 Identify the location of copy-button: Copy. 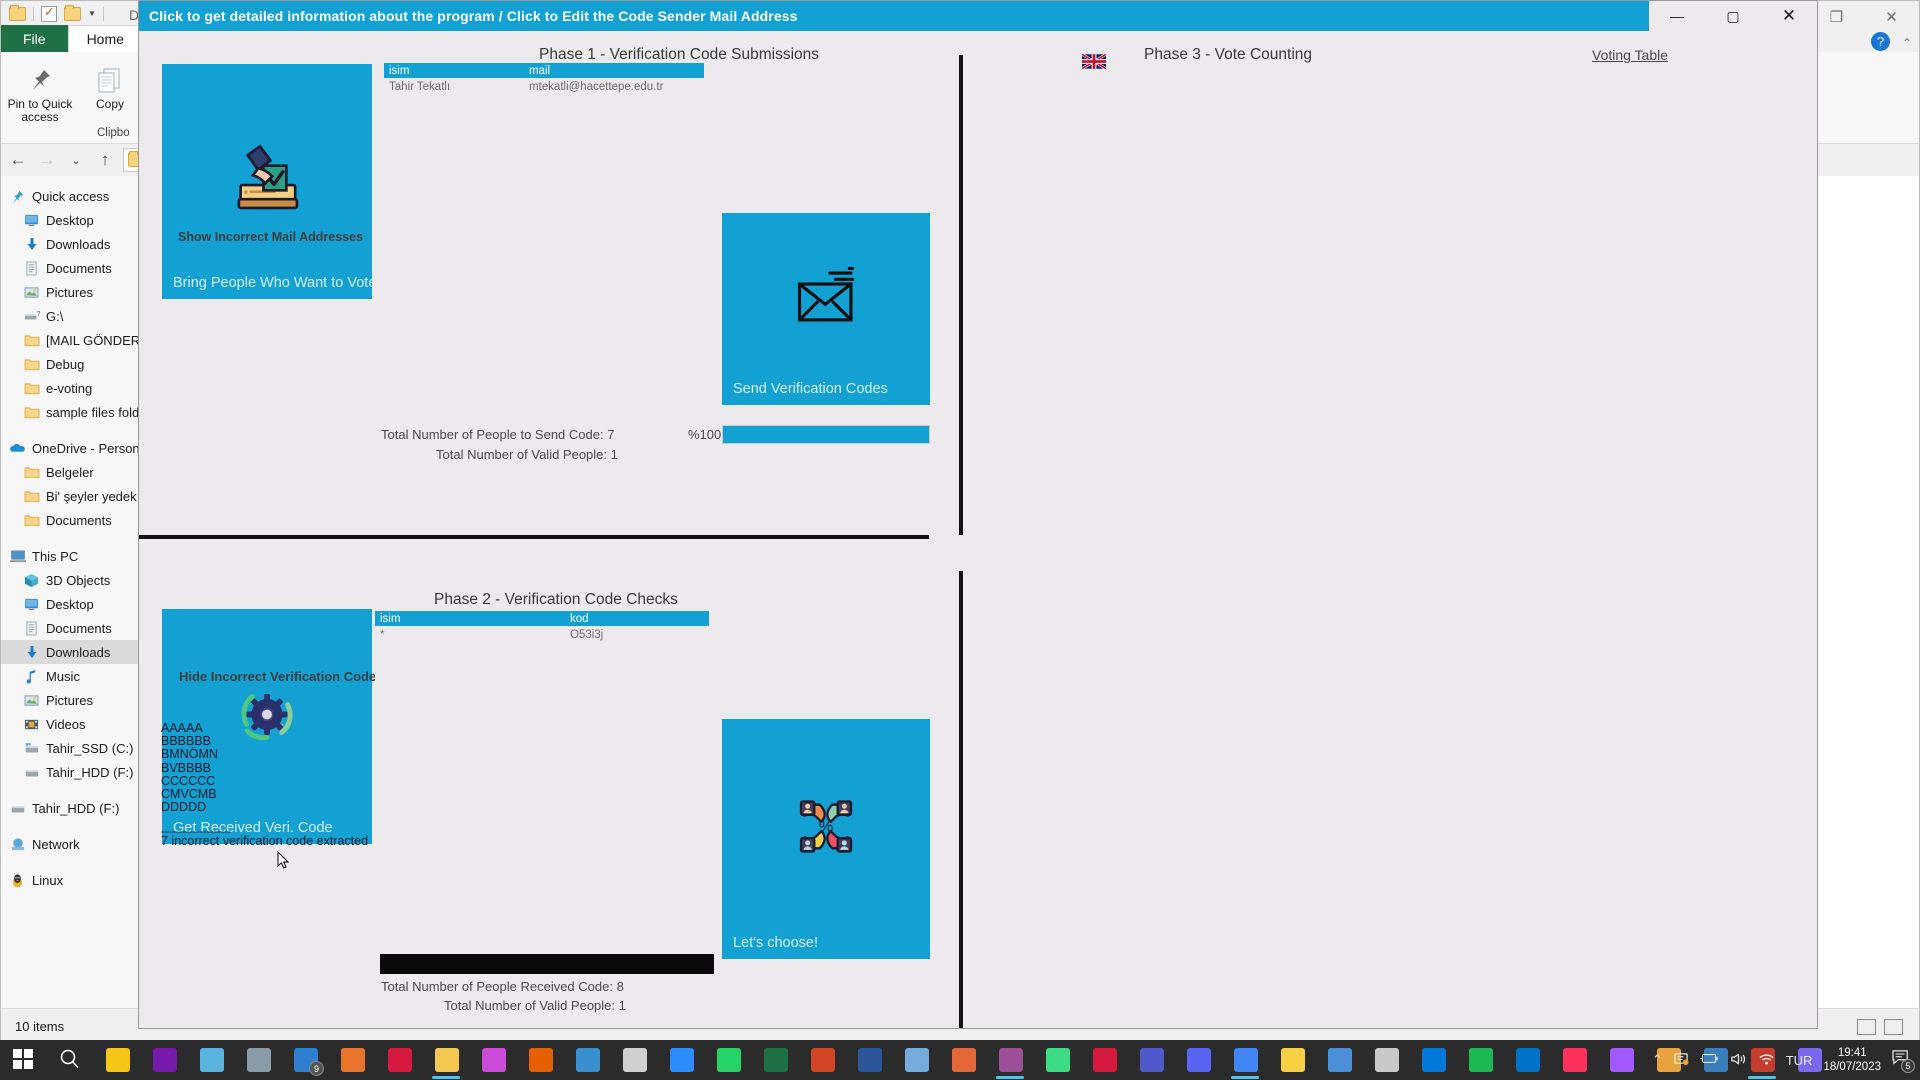
(110, 90).